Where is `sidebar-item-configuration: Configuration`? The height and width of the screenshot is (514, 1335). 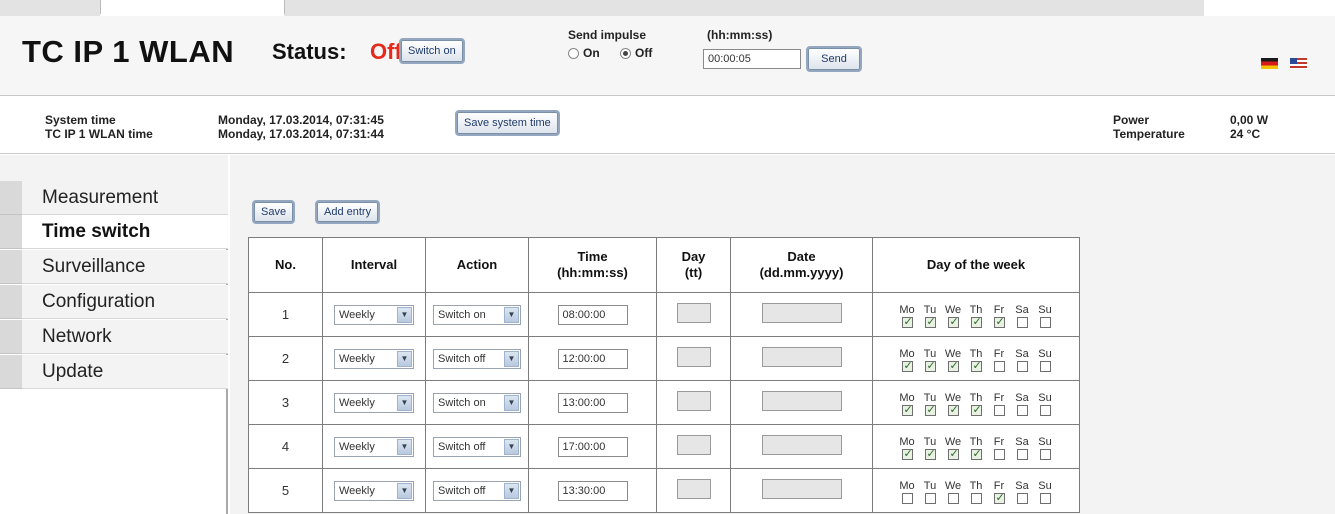 sidebar-item-configuration: Configuration is located at coordinates (125, 302).